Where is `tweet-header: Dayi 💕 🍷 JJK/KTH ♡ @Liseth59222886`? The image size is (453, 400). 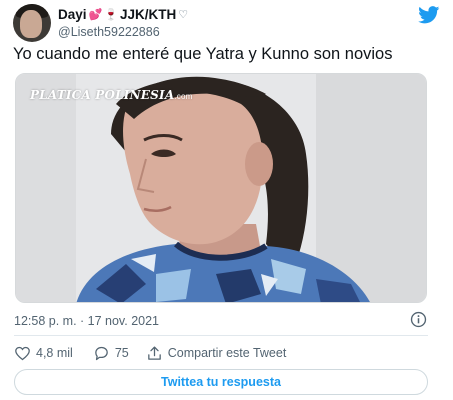 tweet-header: Dayi 💕 🍷 JJK/KTH ♡ @Liseth59222886 is located at coordinates (226, 23).